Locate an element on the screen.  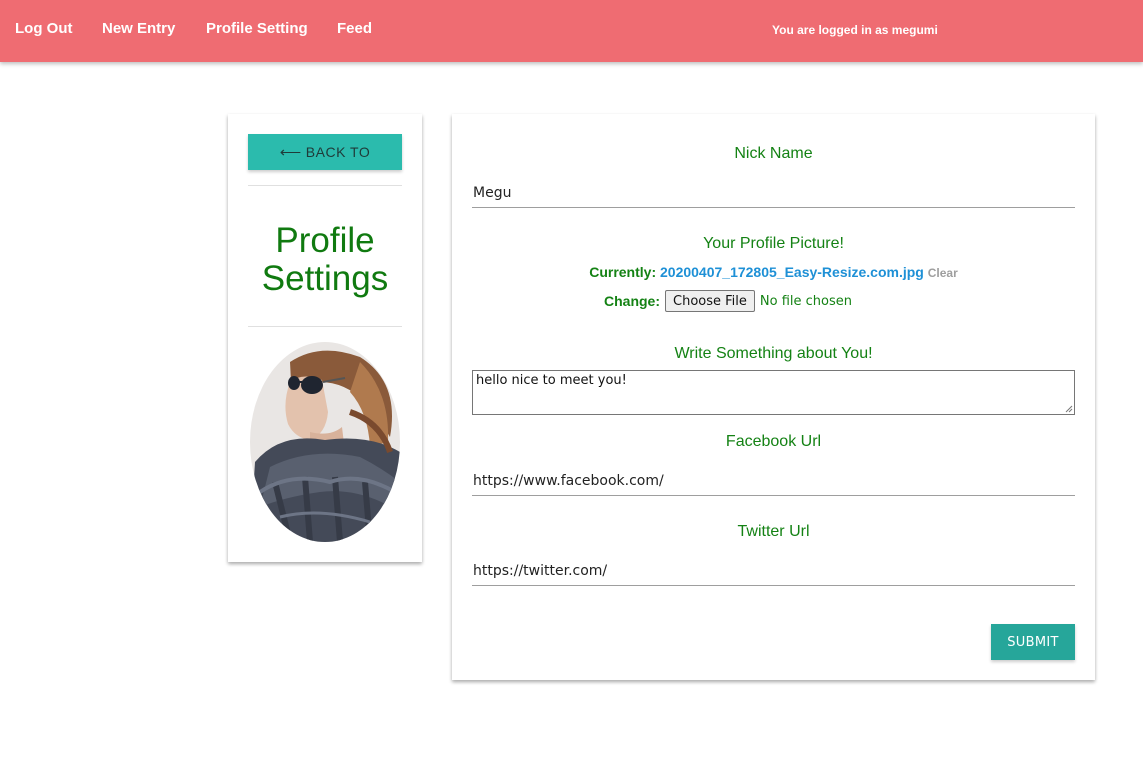
login-status-text: You are logged in as megumi is located at coordinates (855, 30).